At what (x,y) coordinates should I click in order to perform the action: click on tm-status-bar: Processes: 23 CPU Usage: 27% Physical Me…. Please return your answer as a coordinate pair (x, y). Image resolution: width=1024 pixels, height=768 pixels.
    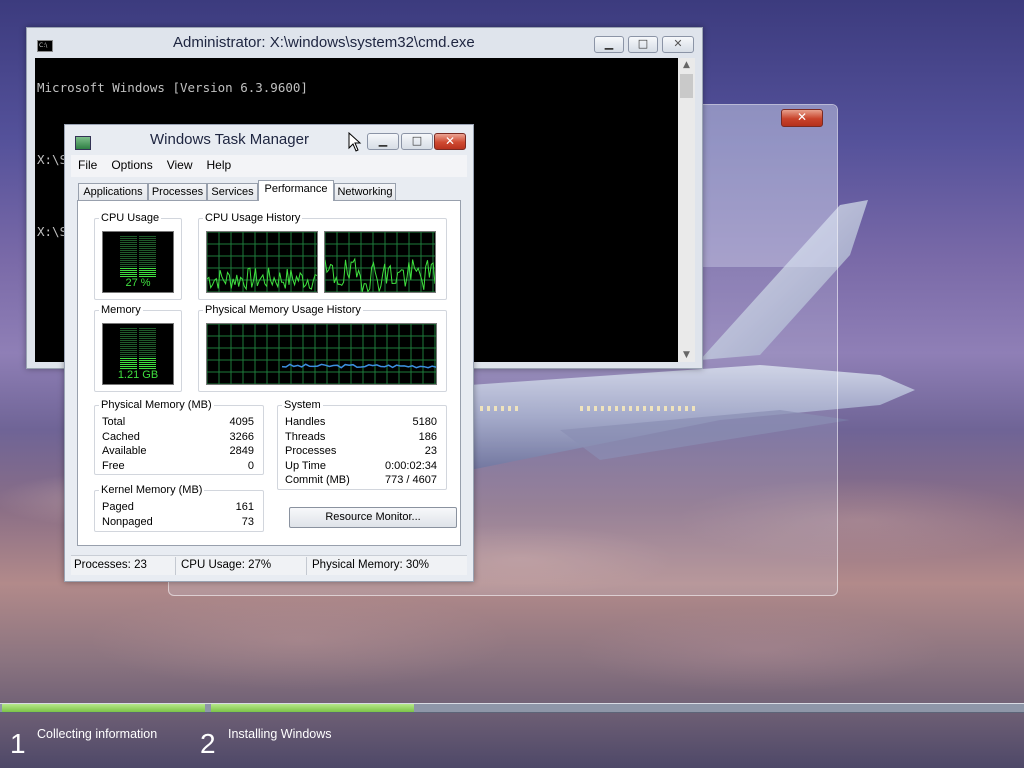
    Looking at the image, I should click on (269, 565).